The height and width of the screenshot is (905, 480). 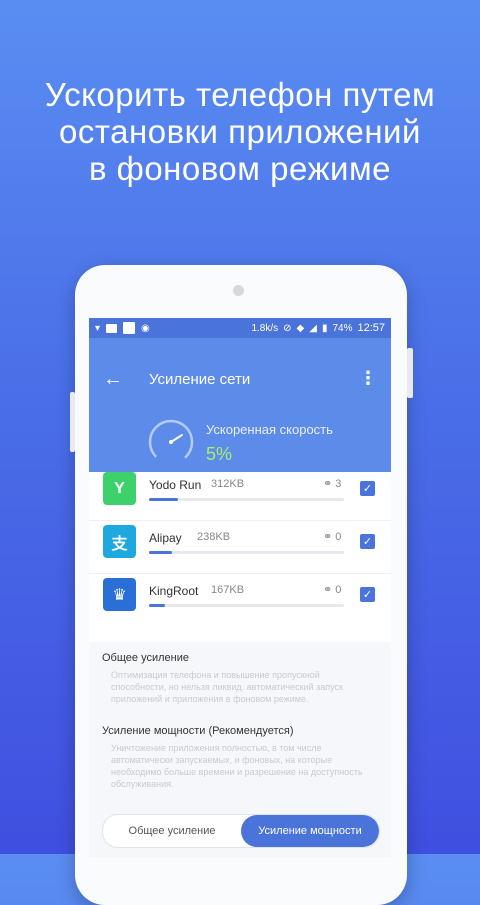 I want to click on app-size: 167KB, so click(x=228, y=590).